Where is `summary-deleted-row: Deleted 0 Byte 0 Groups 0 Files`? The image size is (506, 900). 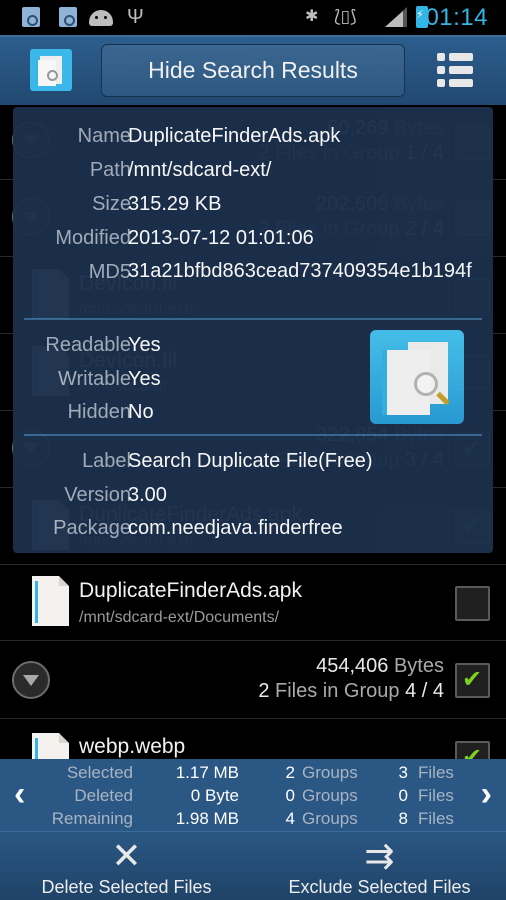 summary-deleted-row: Deleted 0 Byte 0 Groups 0 Files is located at coordinates (264, 795).